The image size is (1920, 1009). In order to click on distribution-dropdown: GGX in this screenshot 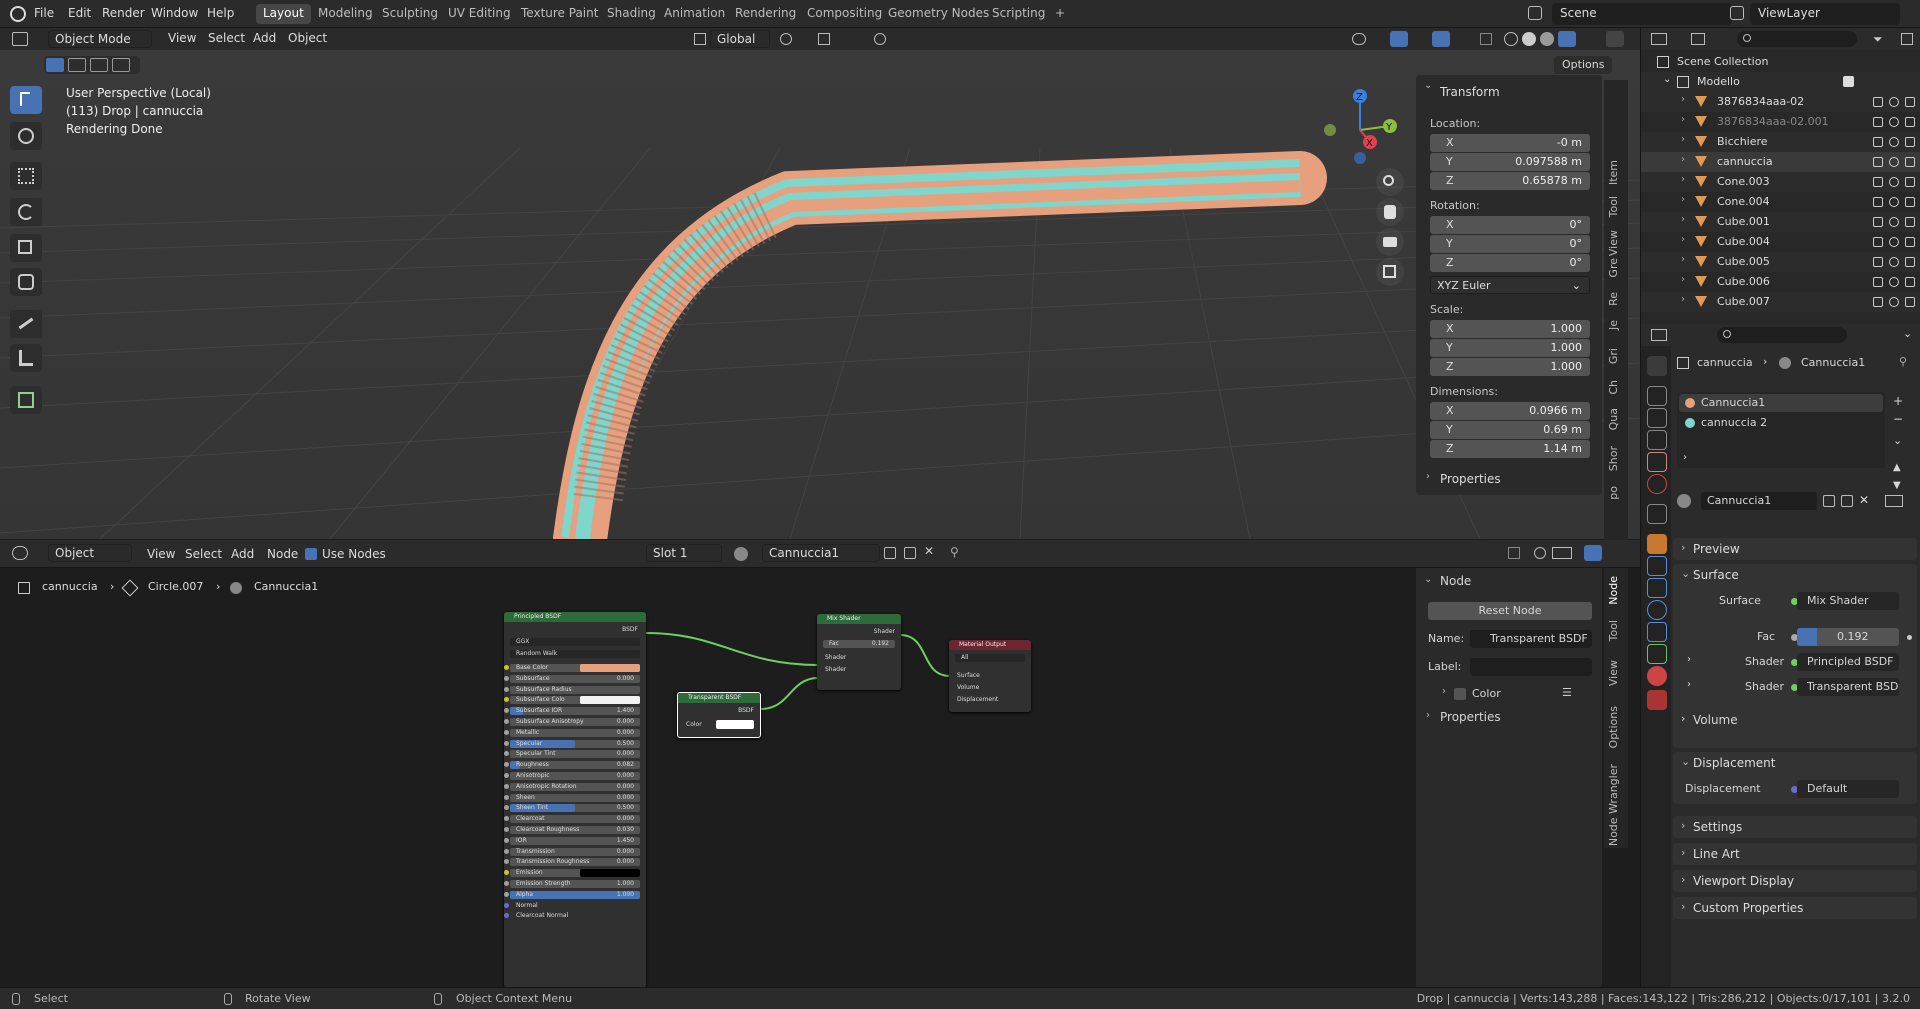, I will do `click(575, 642)`.